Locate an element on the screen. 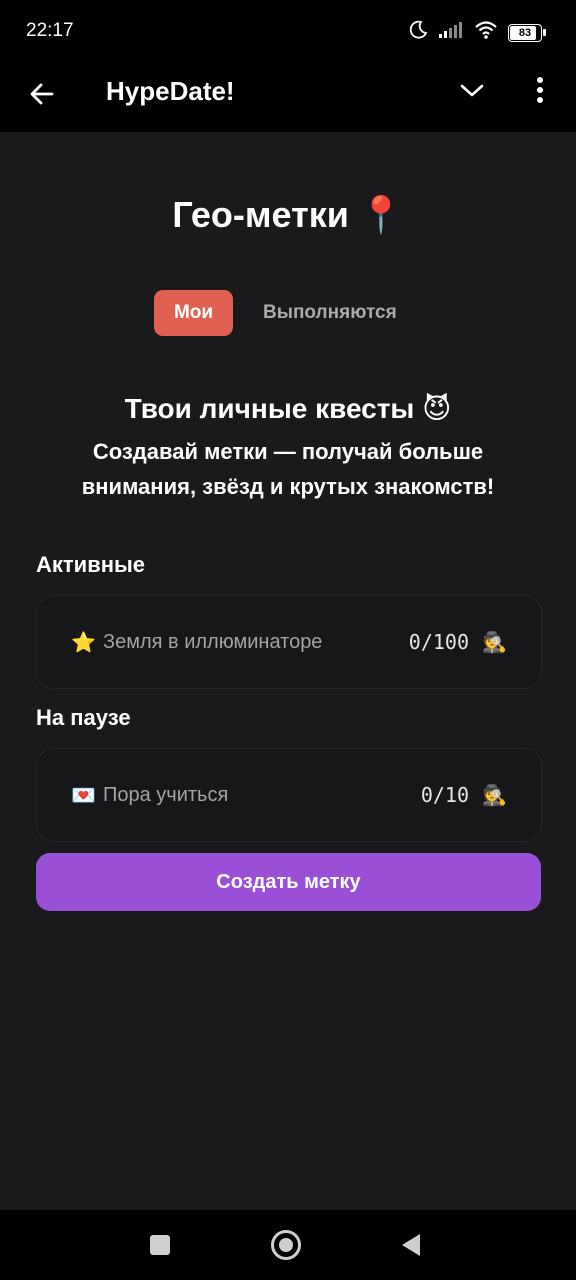  status-icons: 83 is located at coordinates (477, 32).